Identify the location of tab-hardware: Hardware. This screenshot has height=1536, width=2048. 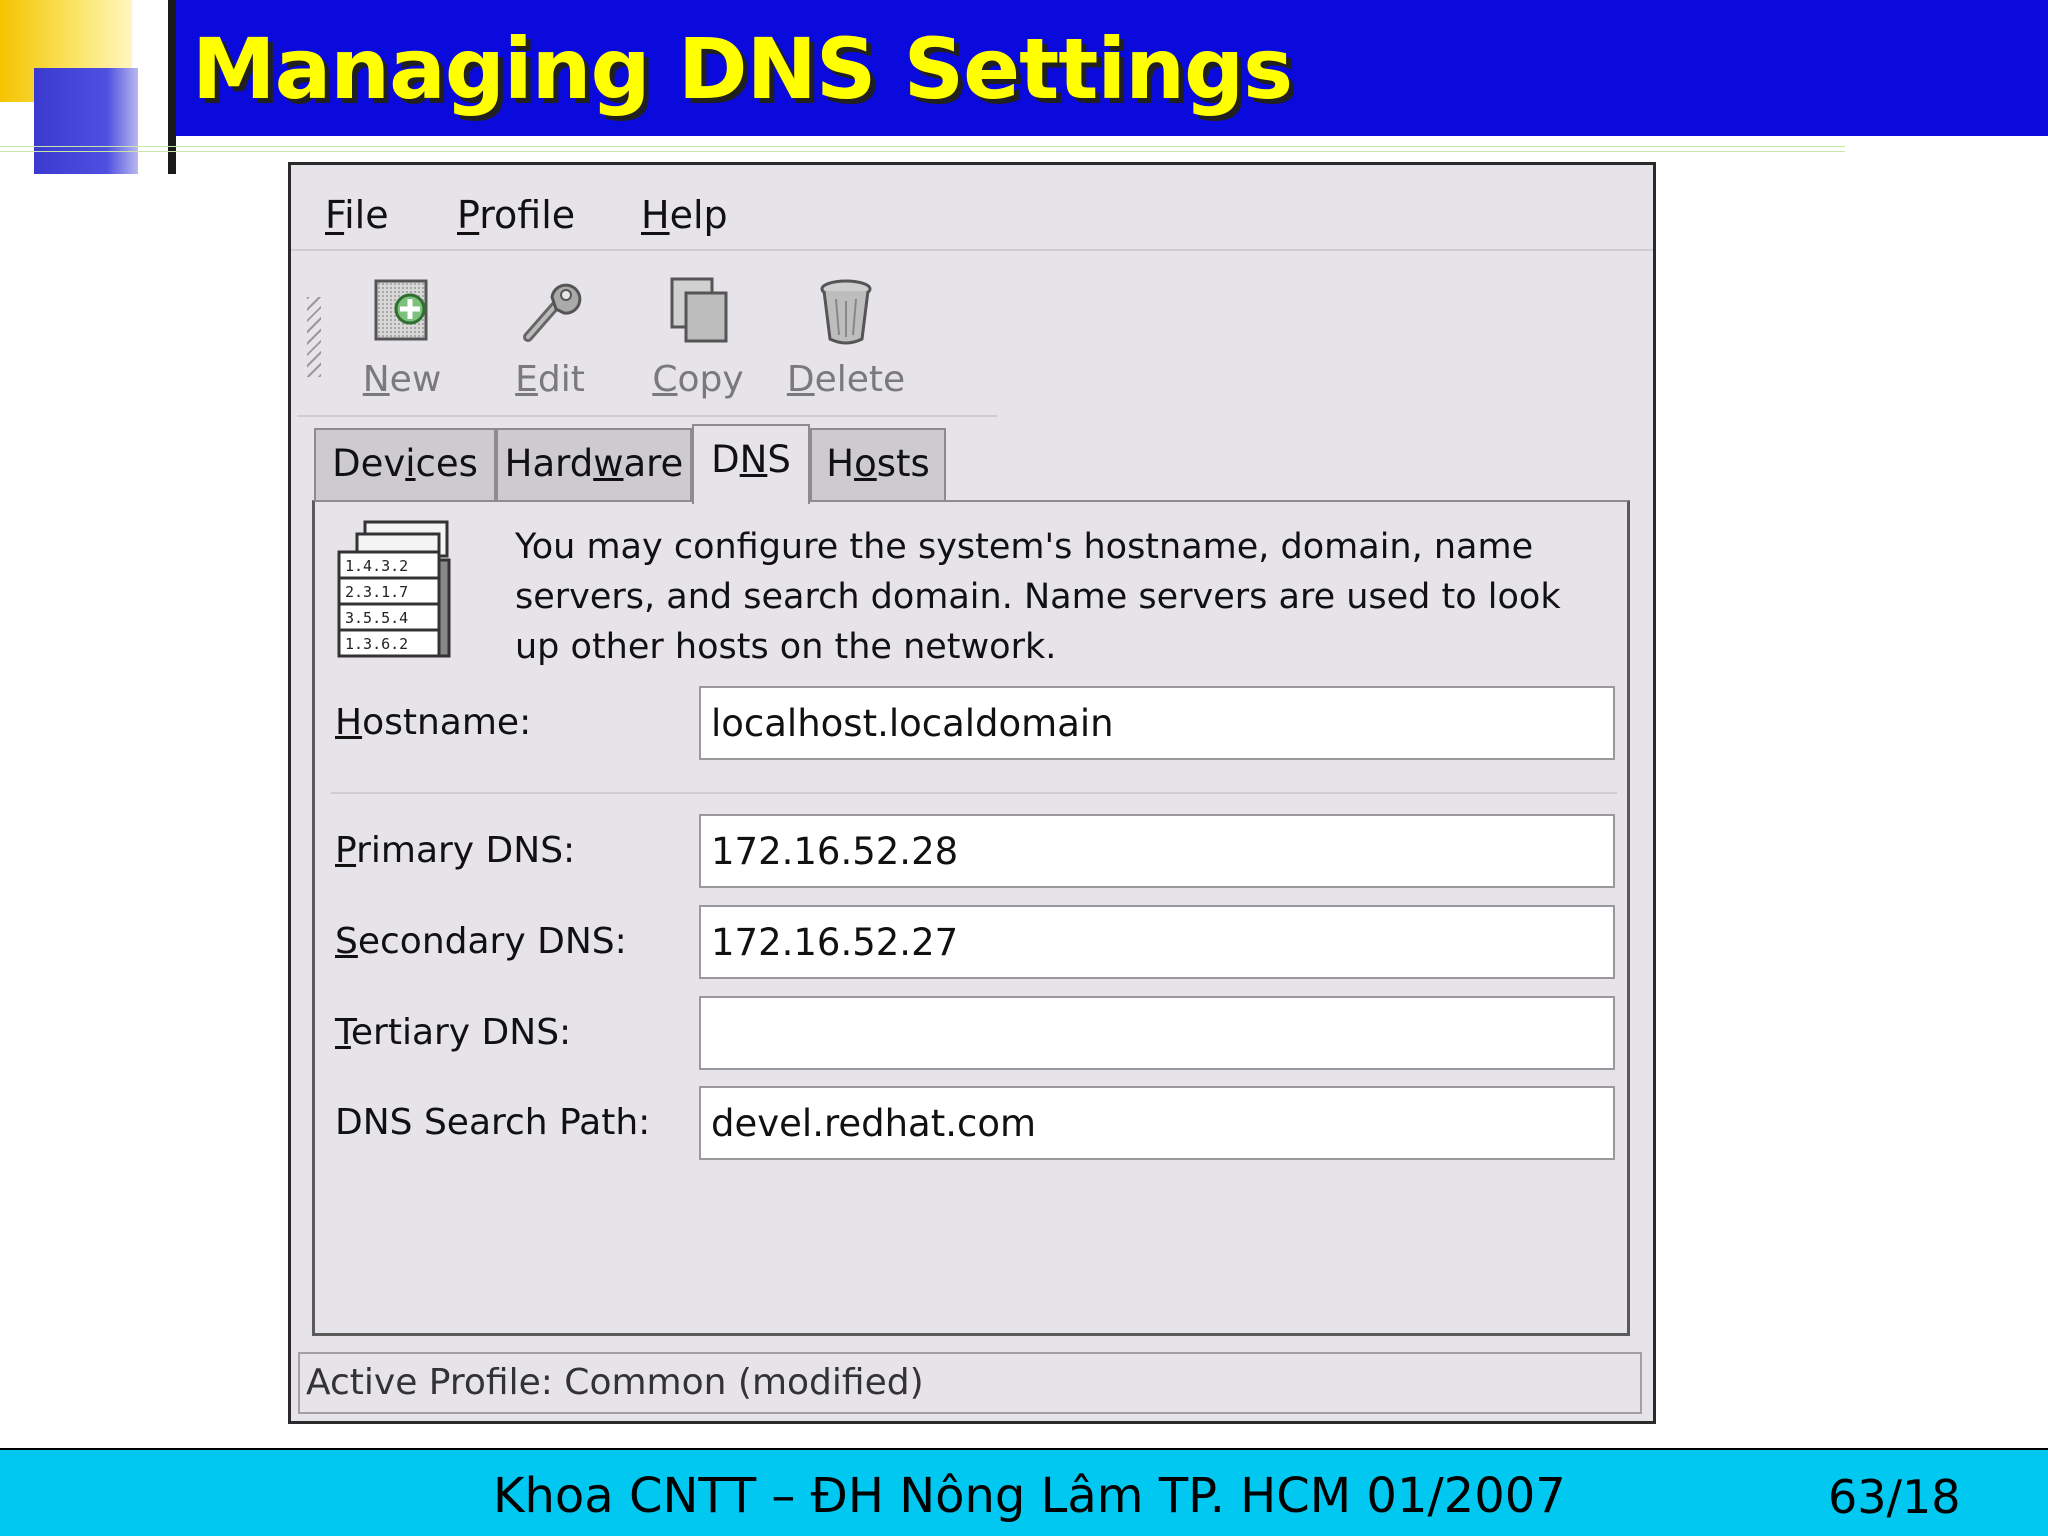
(594, 464).